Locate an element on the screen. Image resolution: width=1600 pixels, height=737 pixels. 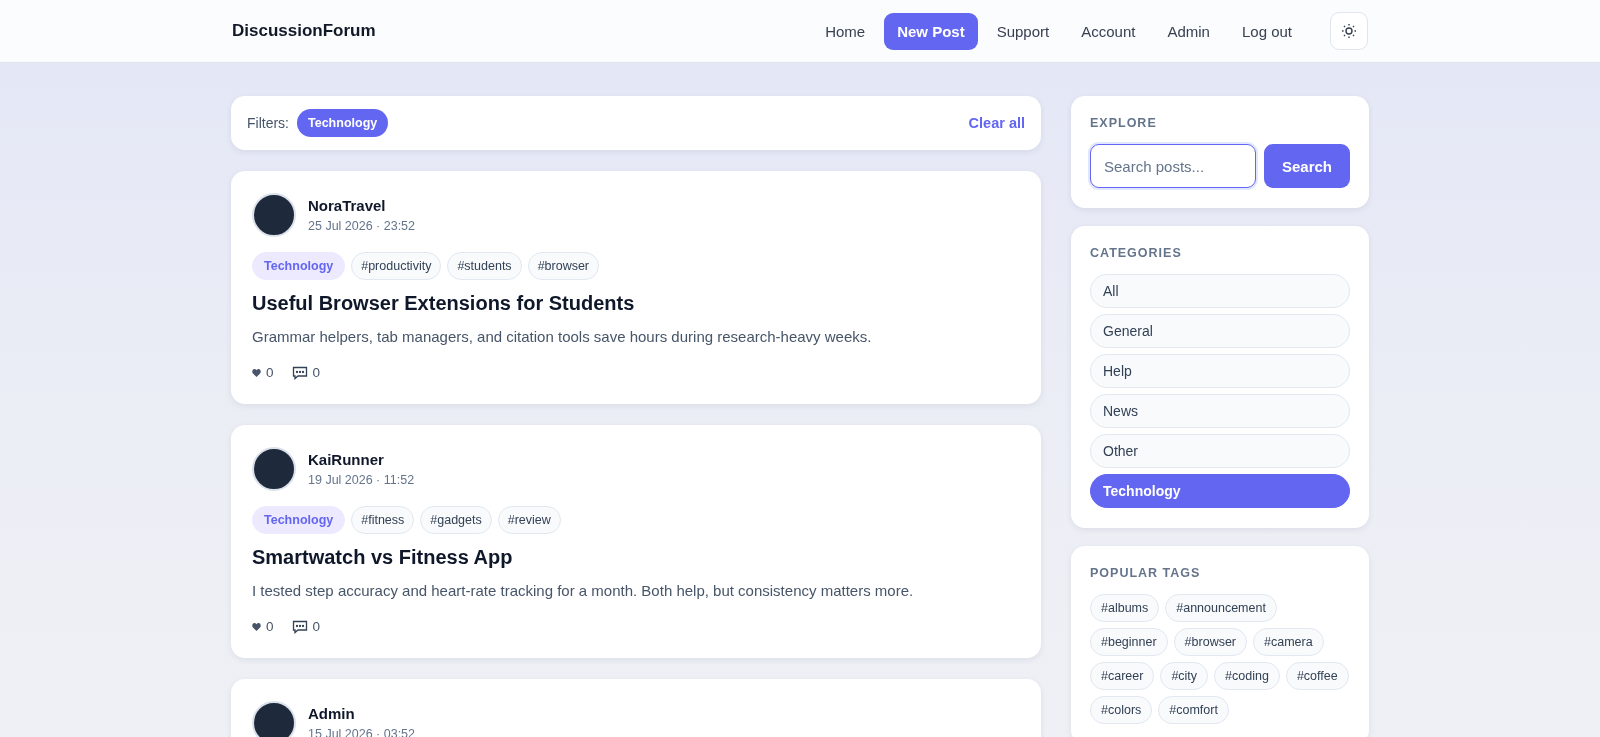
hashtag: #gadgets is located at coordinates (456, 520).